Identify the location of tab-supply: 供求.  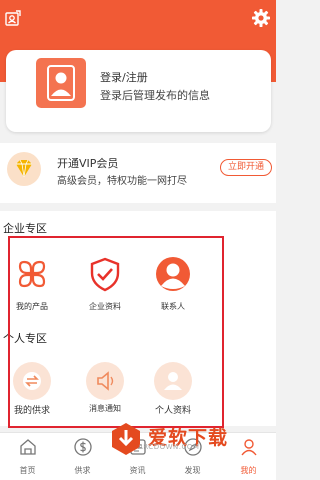
(82, 456).